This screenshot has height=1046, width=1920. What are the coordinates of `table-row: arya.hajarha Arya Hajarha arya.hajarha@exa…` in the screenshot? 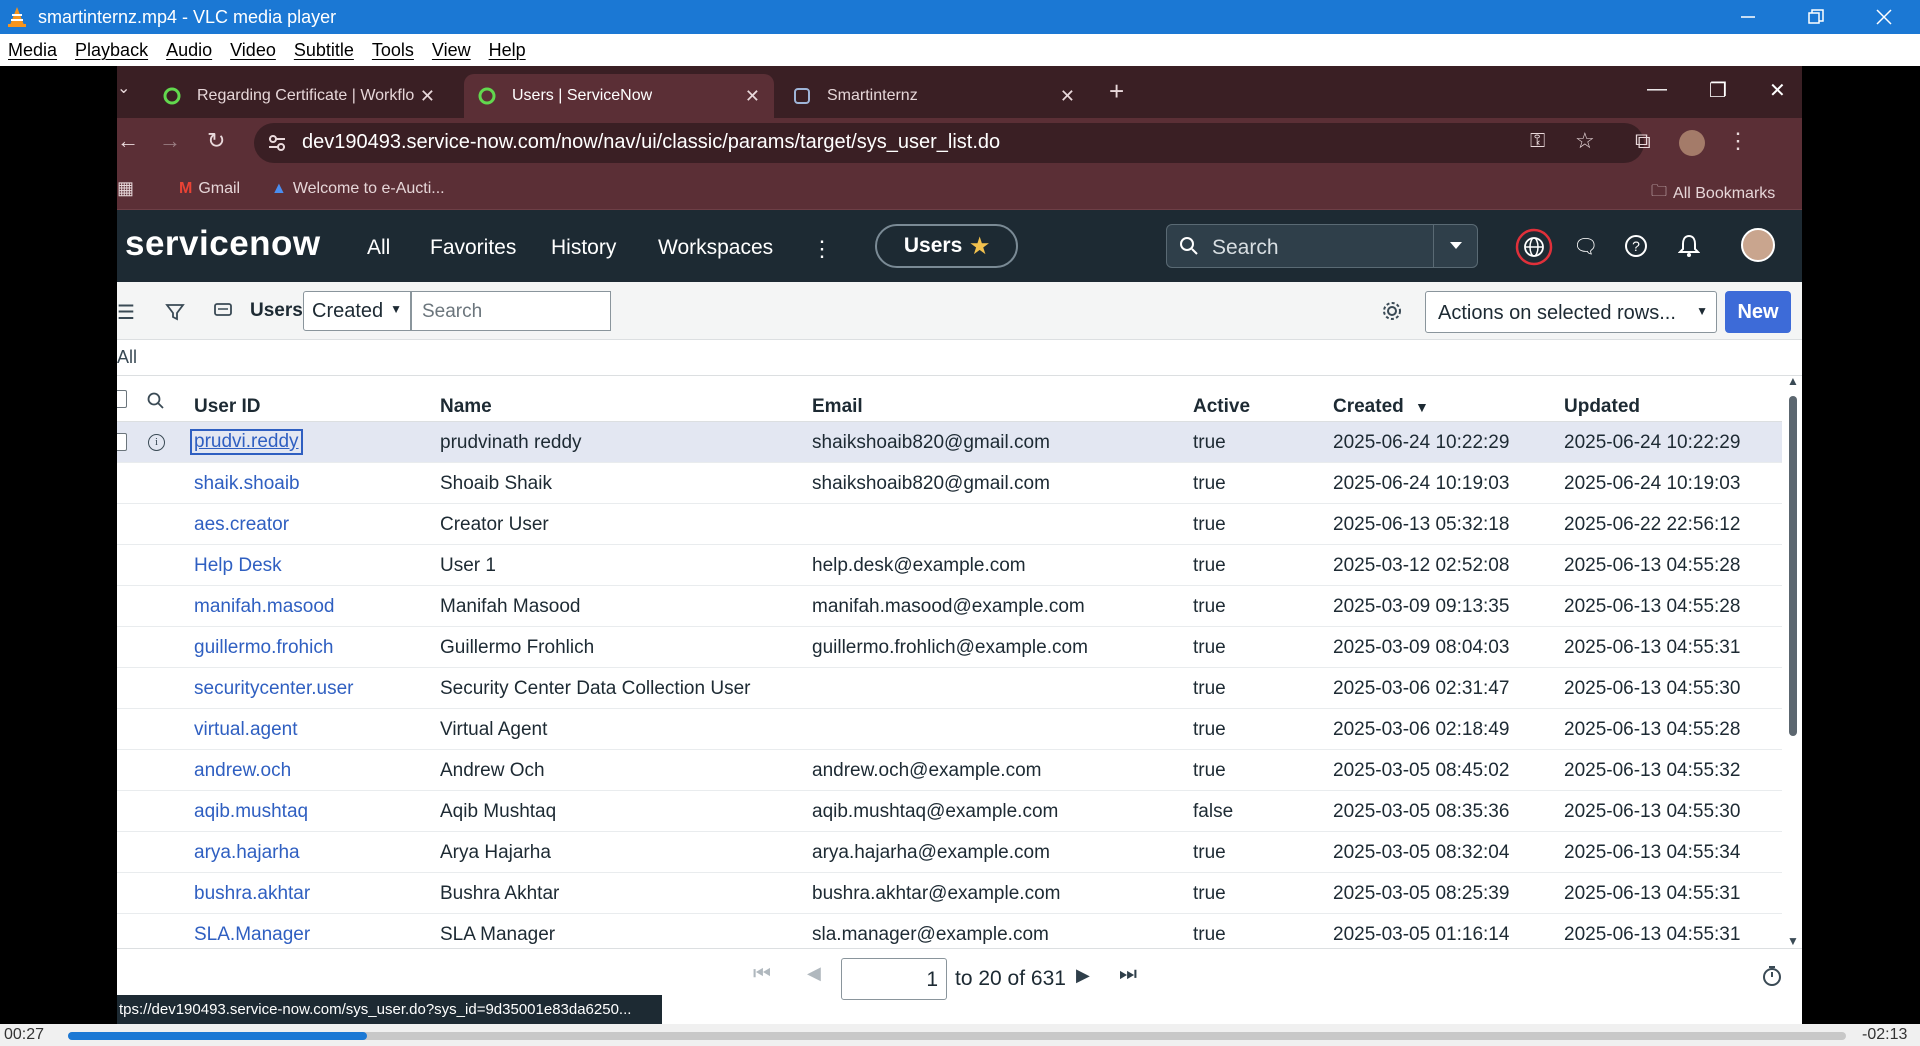 It's located at (949, 852).